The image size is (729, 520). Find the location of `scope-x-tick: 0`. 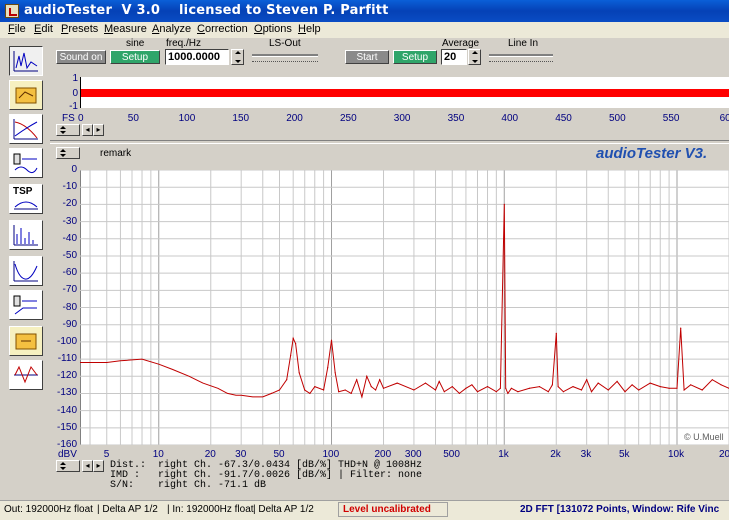

scope-x-tick: 0 is located at coordinates (81, 118).